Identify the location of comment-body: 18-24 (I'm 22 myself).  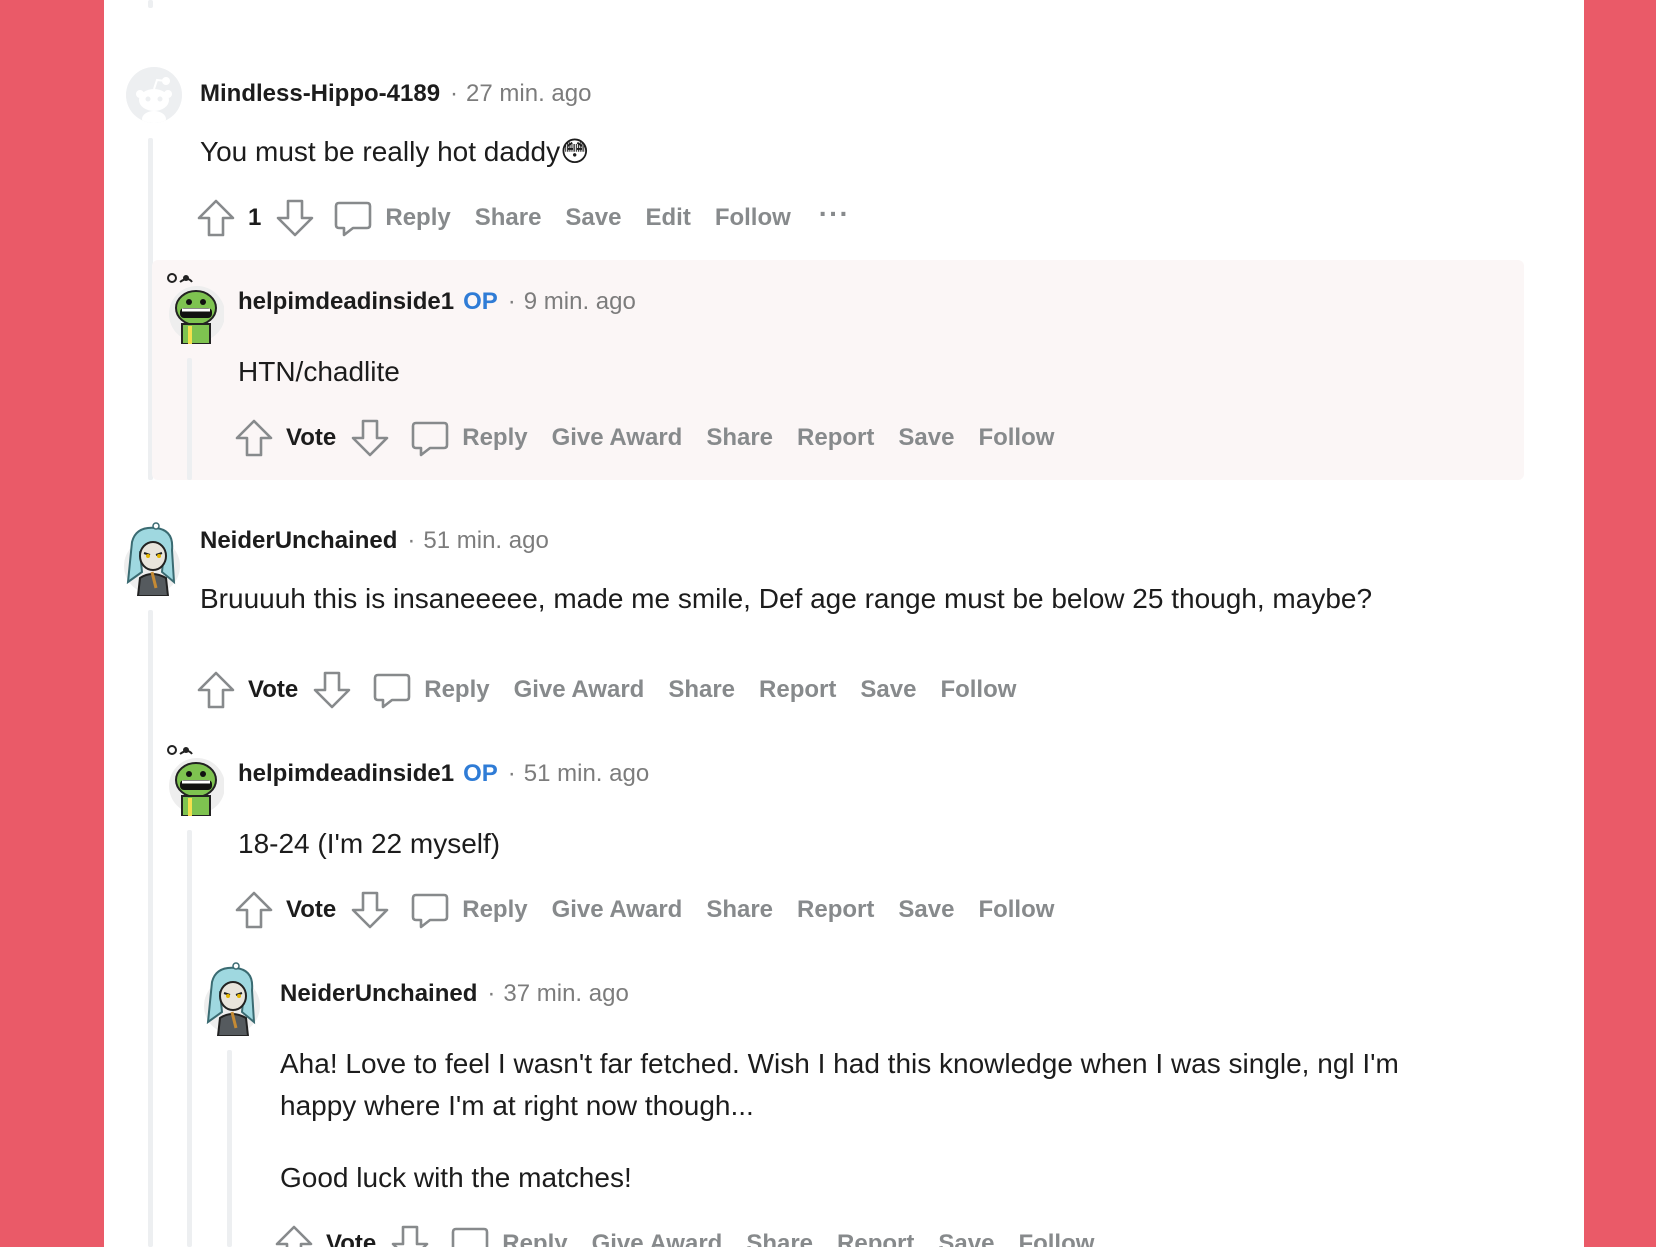
(369, 843).